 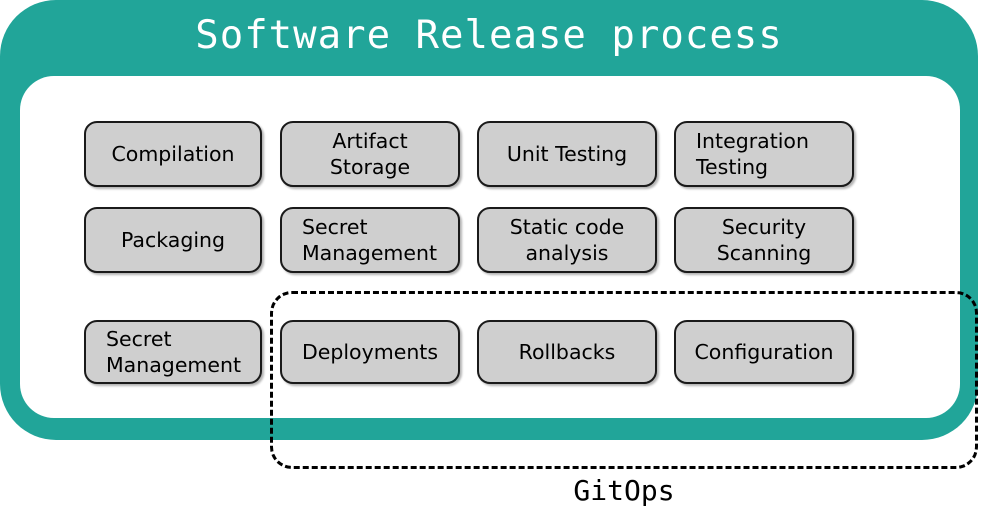 I want to click on process-box-secret-management-row3: Secret Management, so click(x=173, y=352).